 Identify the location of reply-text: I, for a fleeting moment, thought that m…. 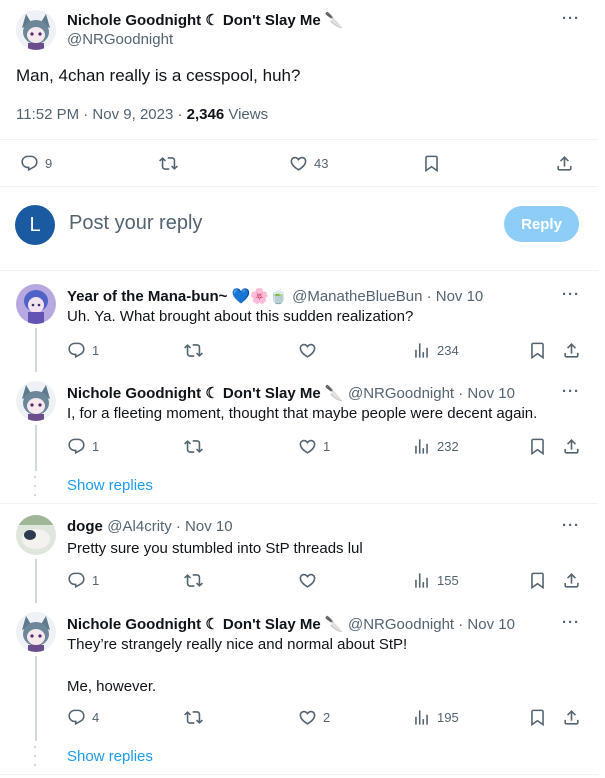
(302, 413).